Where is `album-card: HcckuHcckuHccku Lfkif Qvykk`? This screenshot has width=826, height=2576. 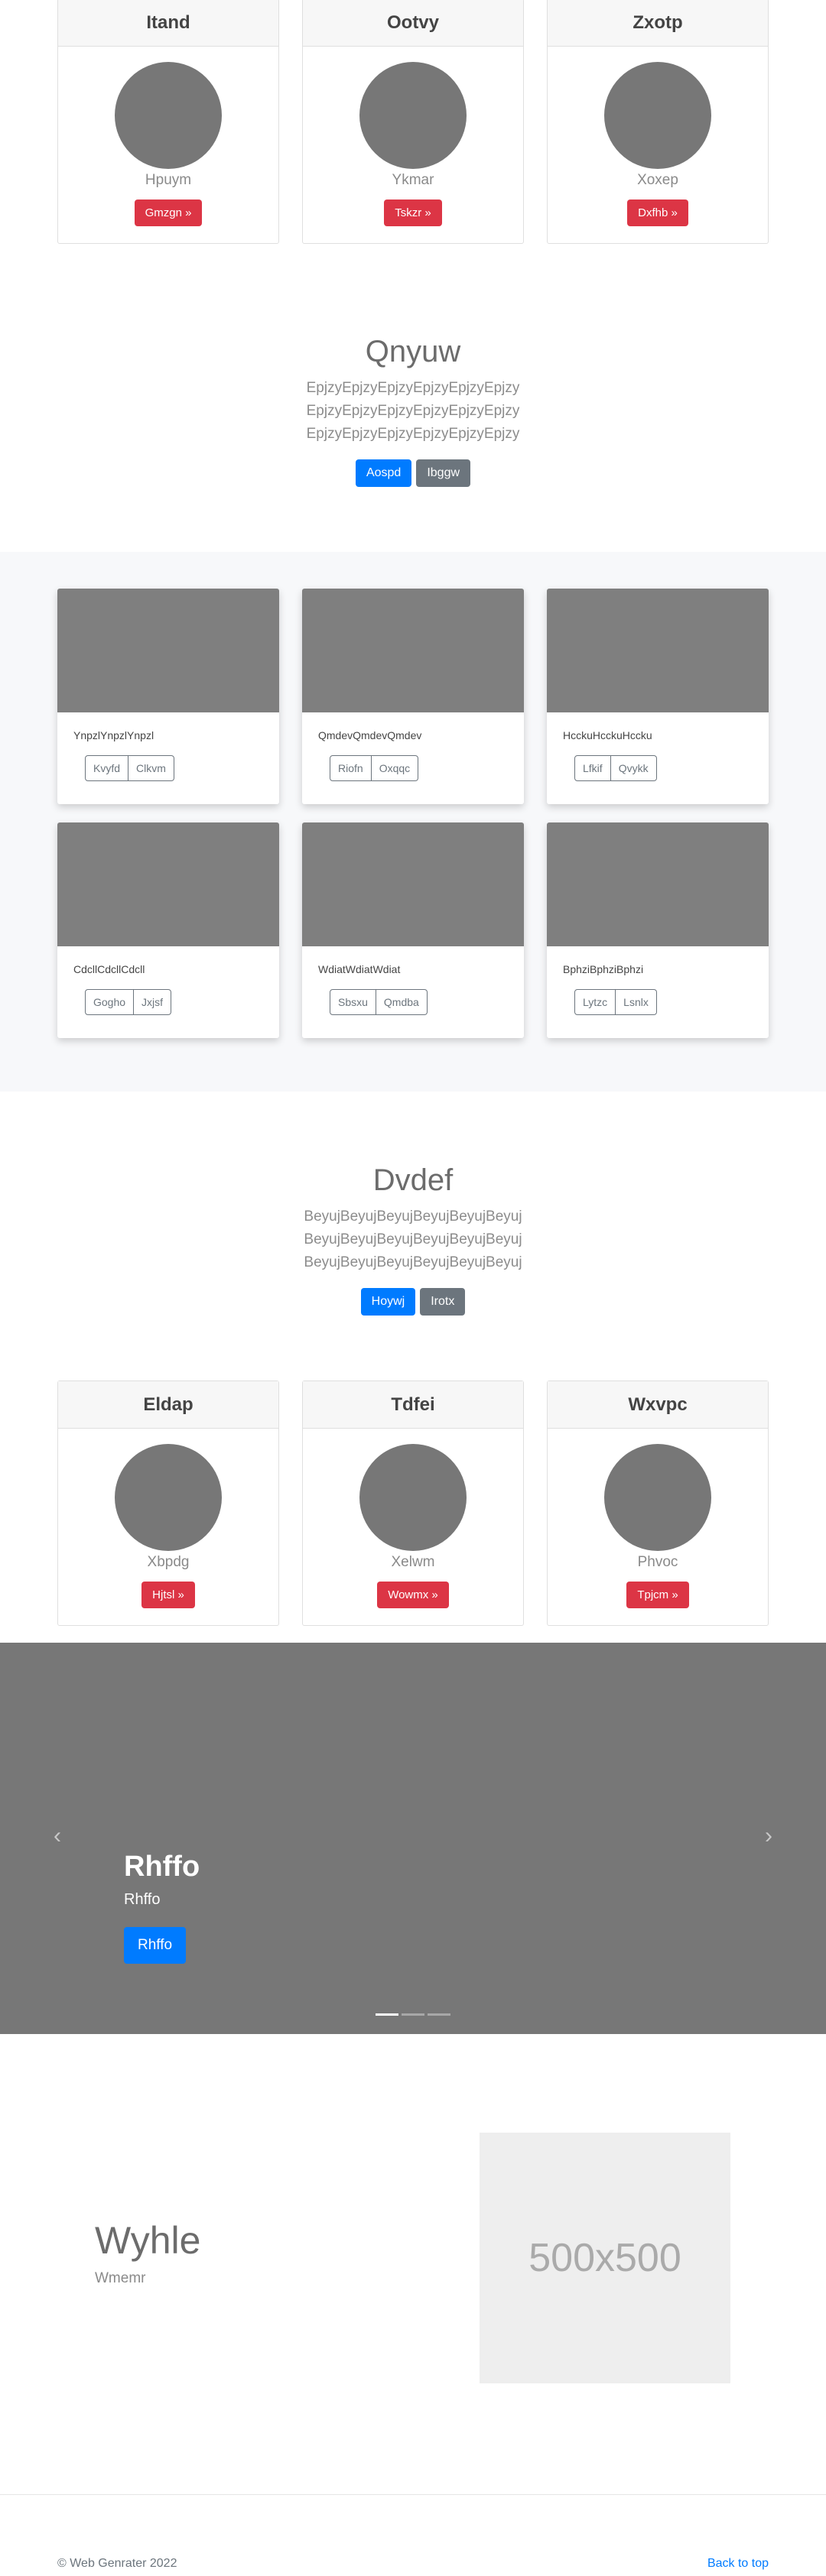 album-card: HcckuHcckuHccku Lfkif Qvykk is located at coordinates (658, 696).